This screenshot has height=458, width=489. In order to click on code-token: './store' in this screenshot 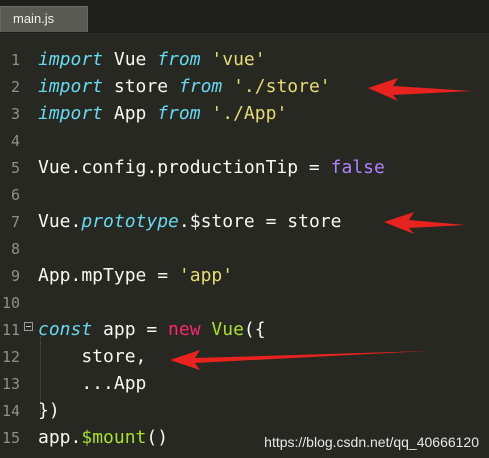, I will do `click(282, 86)`.